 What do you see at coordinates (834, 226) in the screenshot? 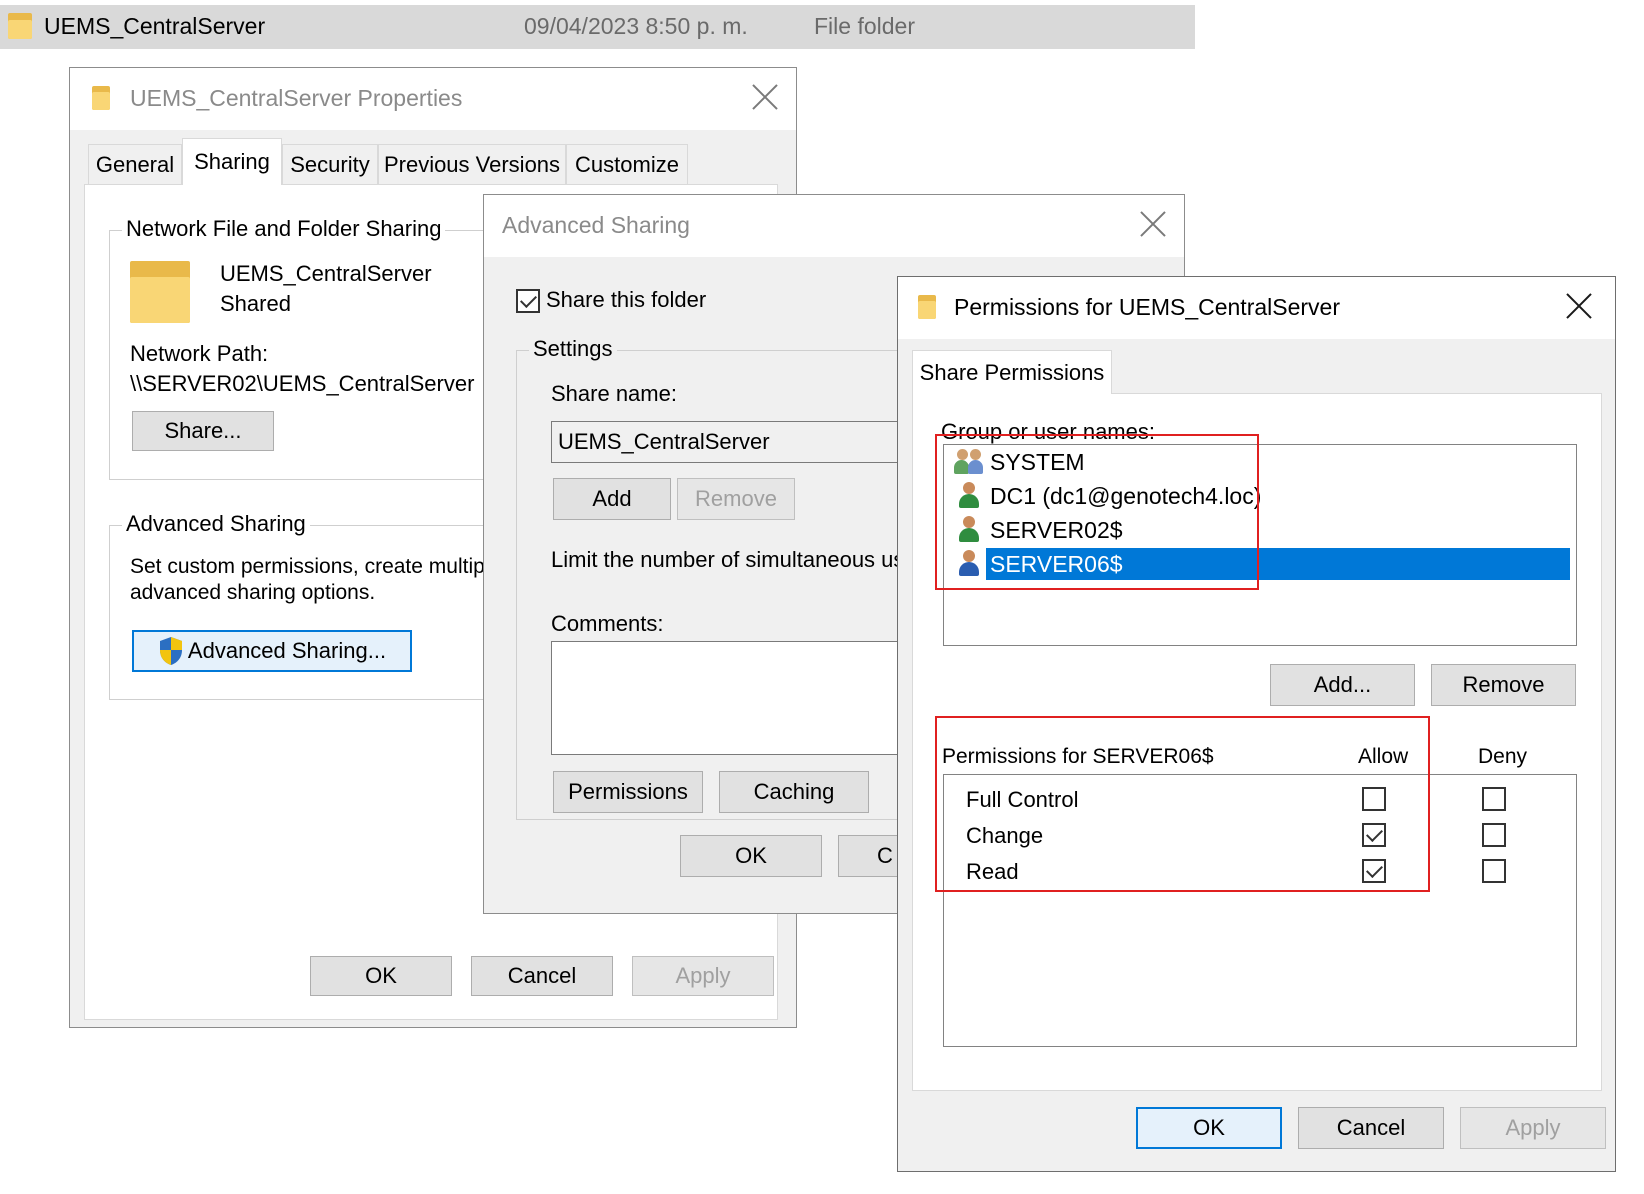
I see `advanced-sharing-titlebar: Advanced Sharing` at bounding box center [834, 226].